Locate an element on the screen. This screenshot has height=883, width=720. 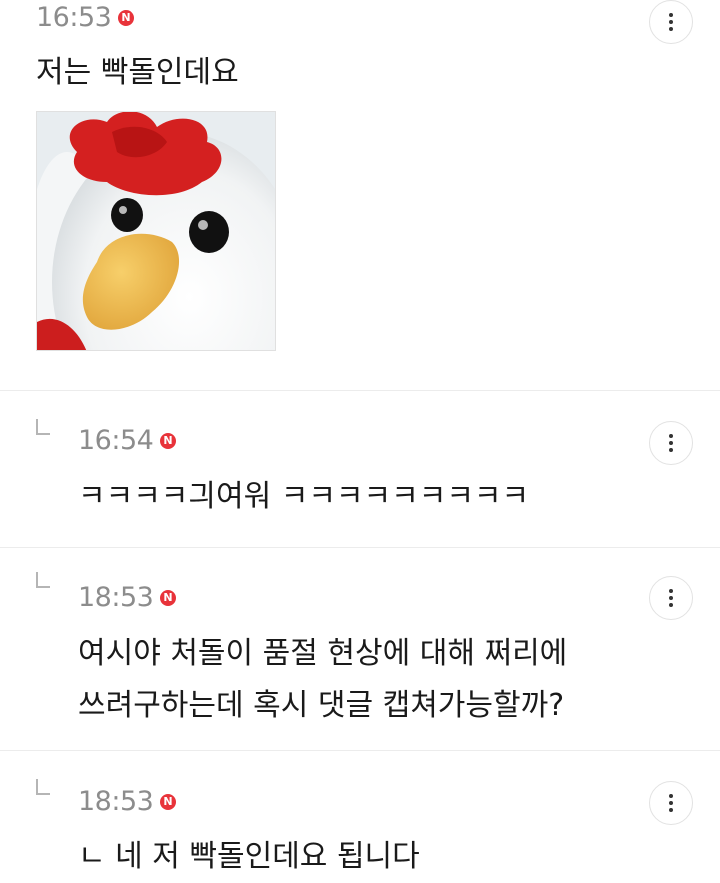
comment-text: ㅋㅋㅋㅋ긔여워 ㅋㅋㅋㅋㅋㅋㅋㅋㅋ is located at coordinates (304, 496).